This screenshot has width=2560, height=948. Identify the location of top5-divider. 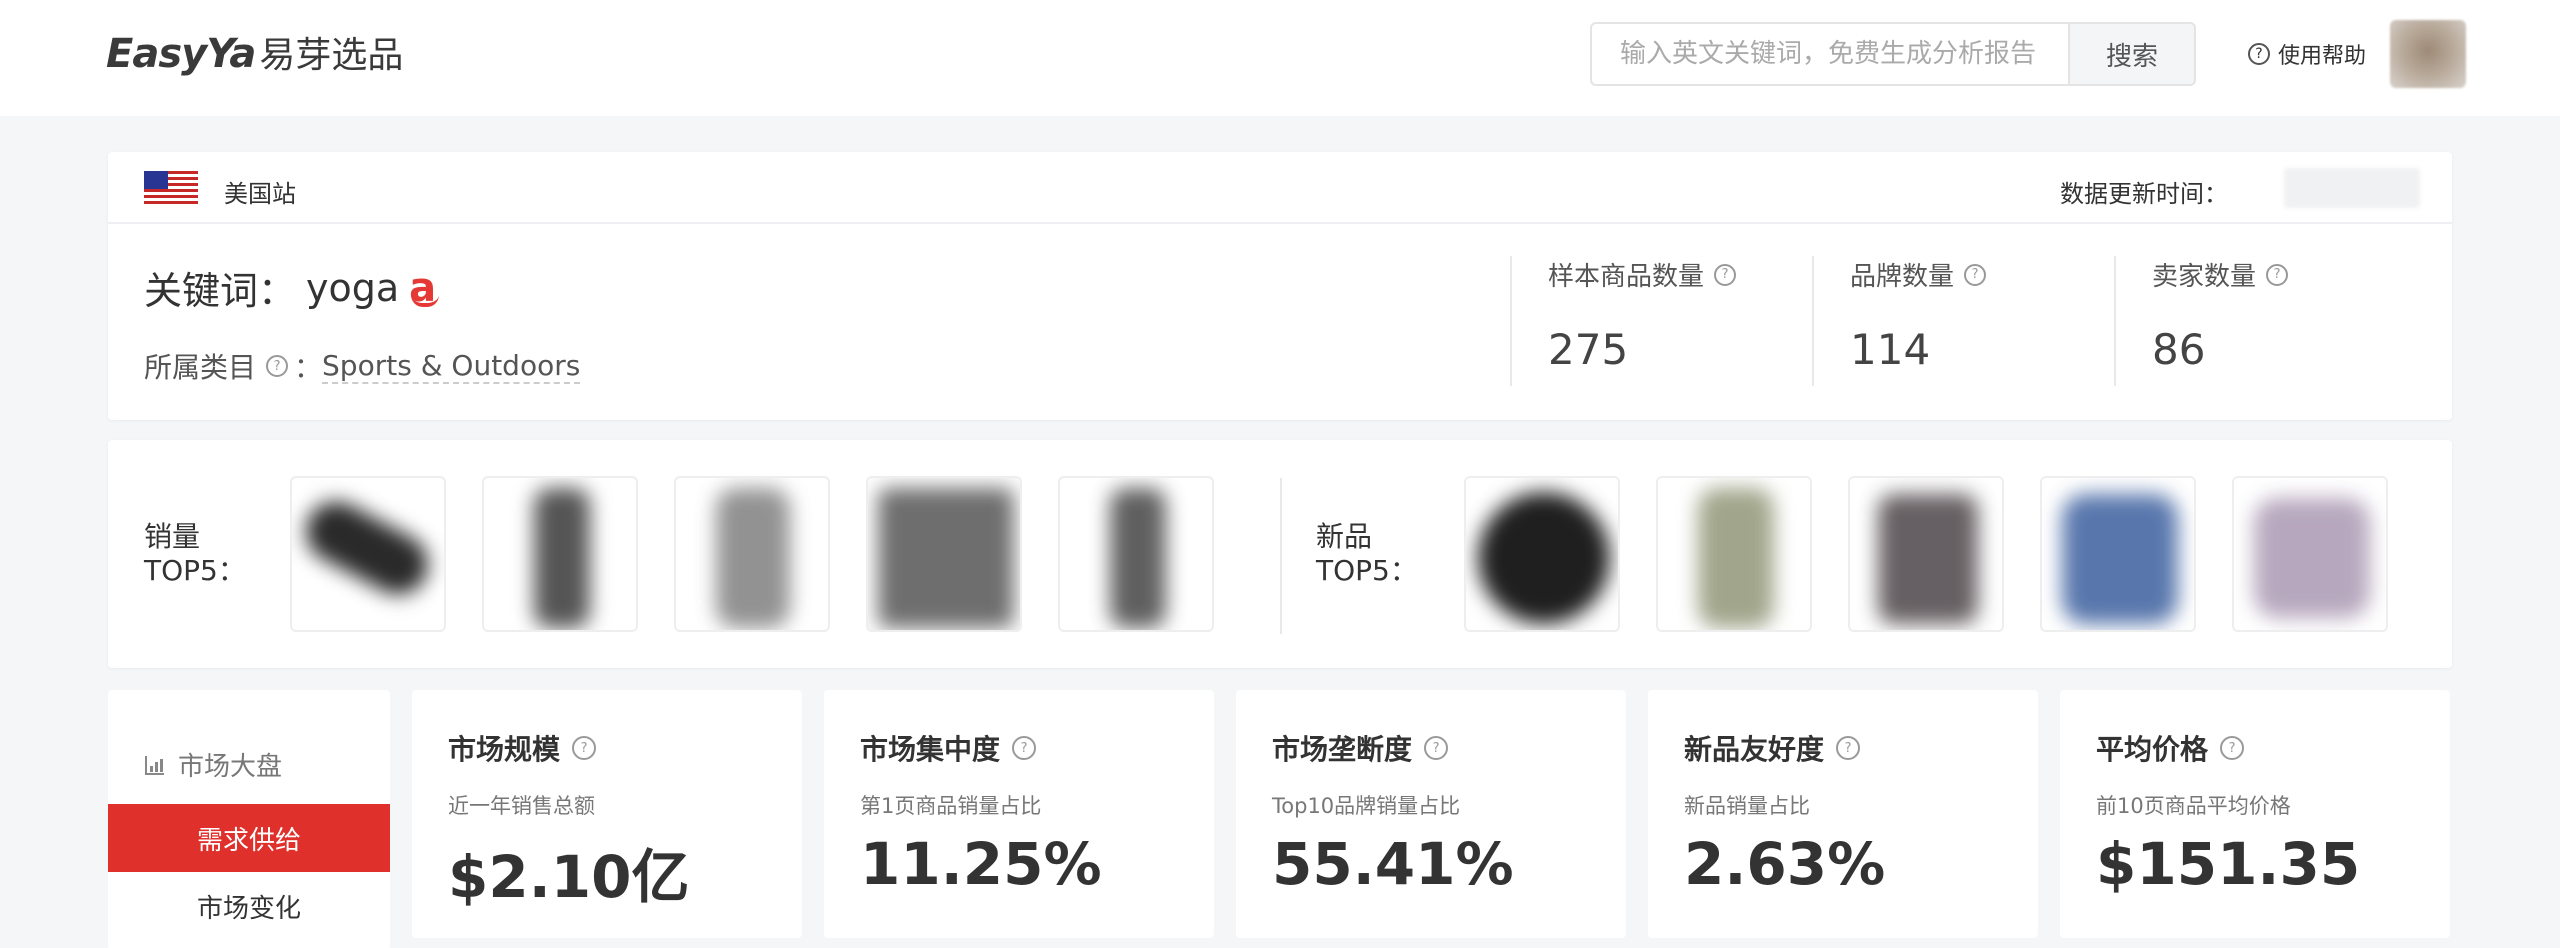
(1281, 556).